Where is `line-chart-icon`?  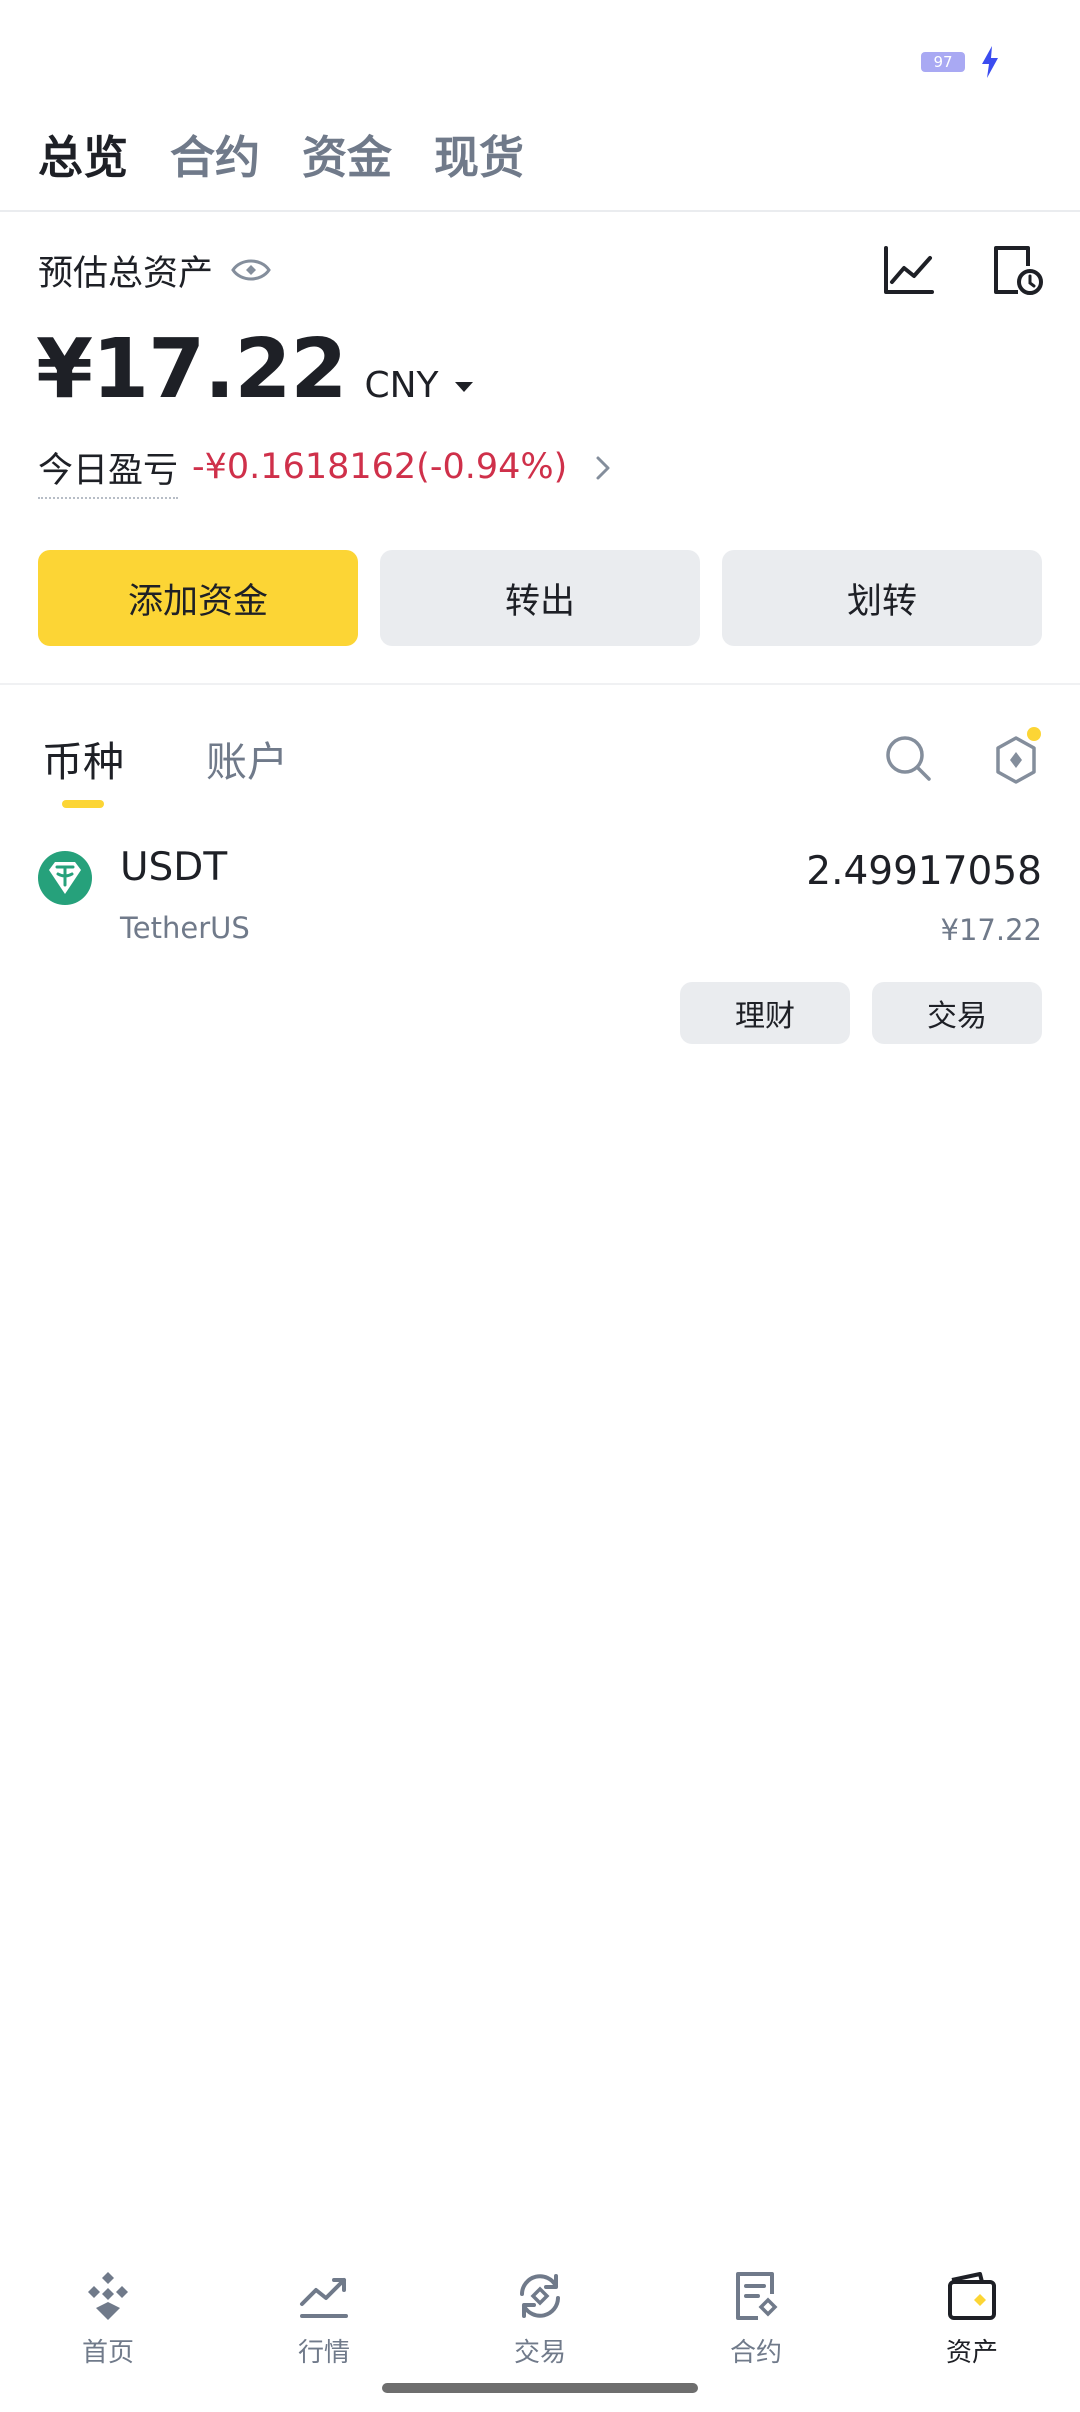
line-chart-icon is located at coordinates (908, 270).